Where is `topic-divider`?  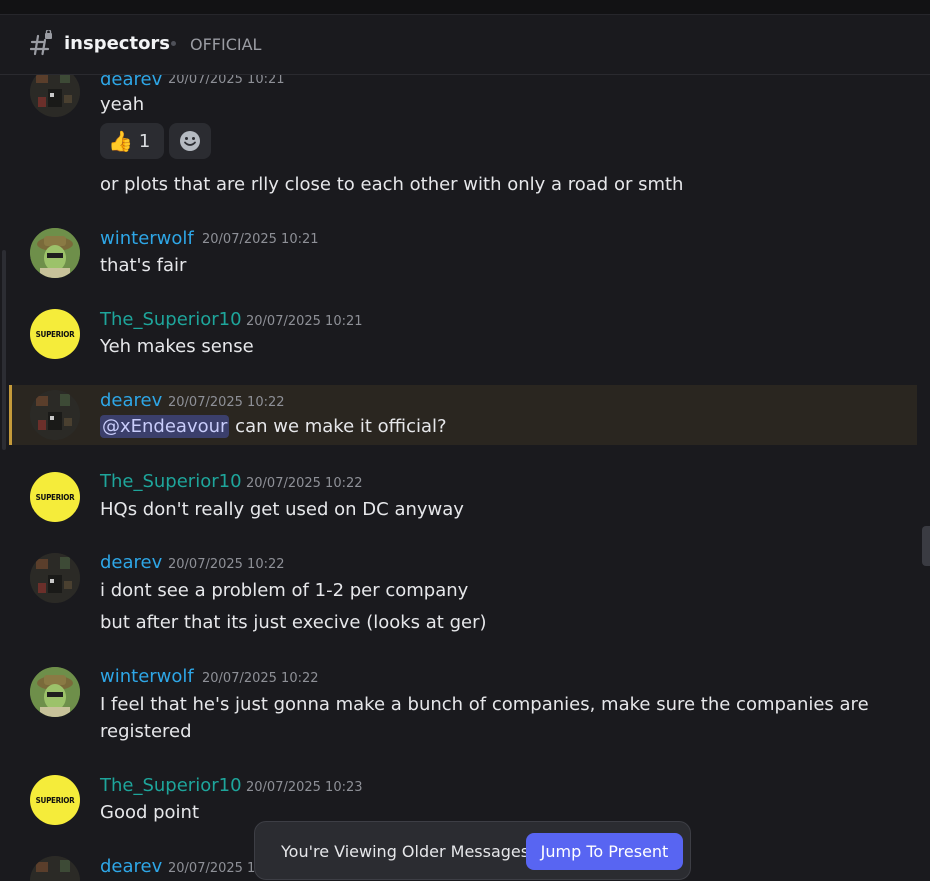 topic-divider is located at coordinates (173, 43).